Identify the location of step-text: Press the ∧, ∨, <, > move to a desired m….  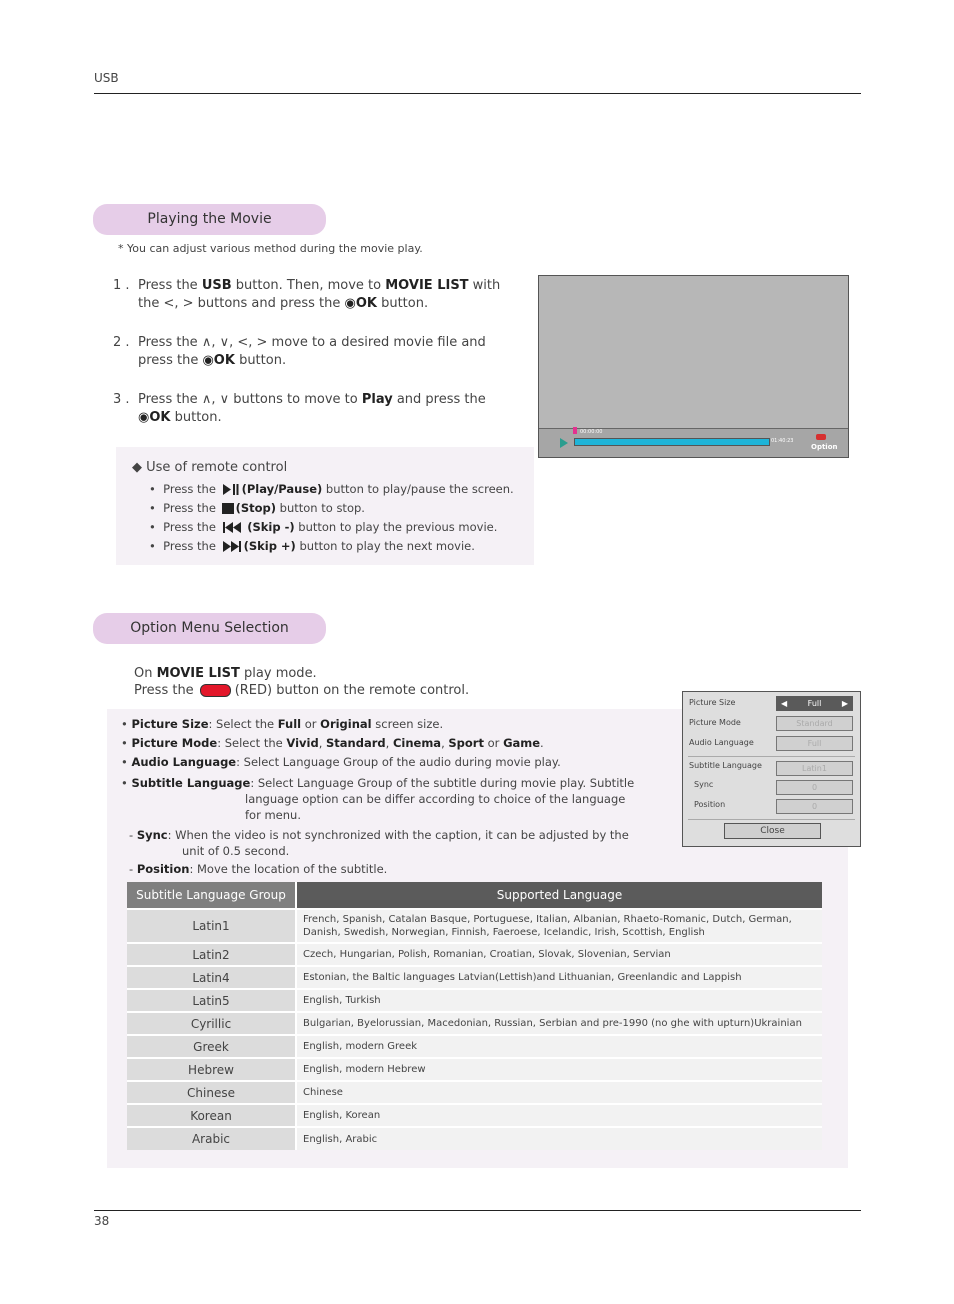
(325, 352).